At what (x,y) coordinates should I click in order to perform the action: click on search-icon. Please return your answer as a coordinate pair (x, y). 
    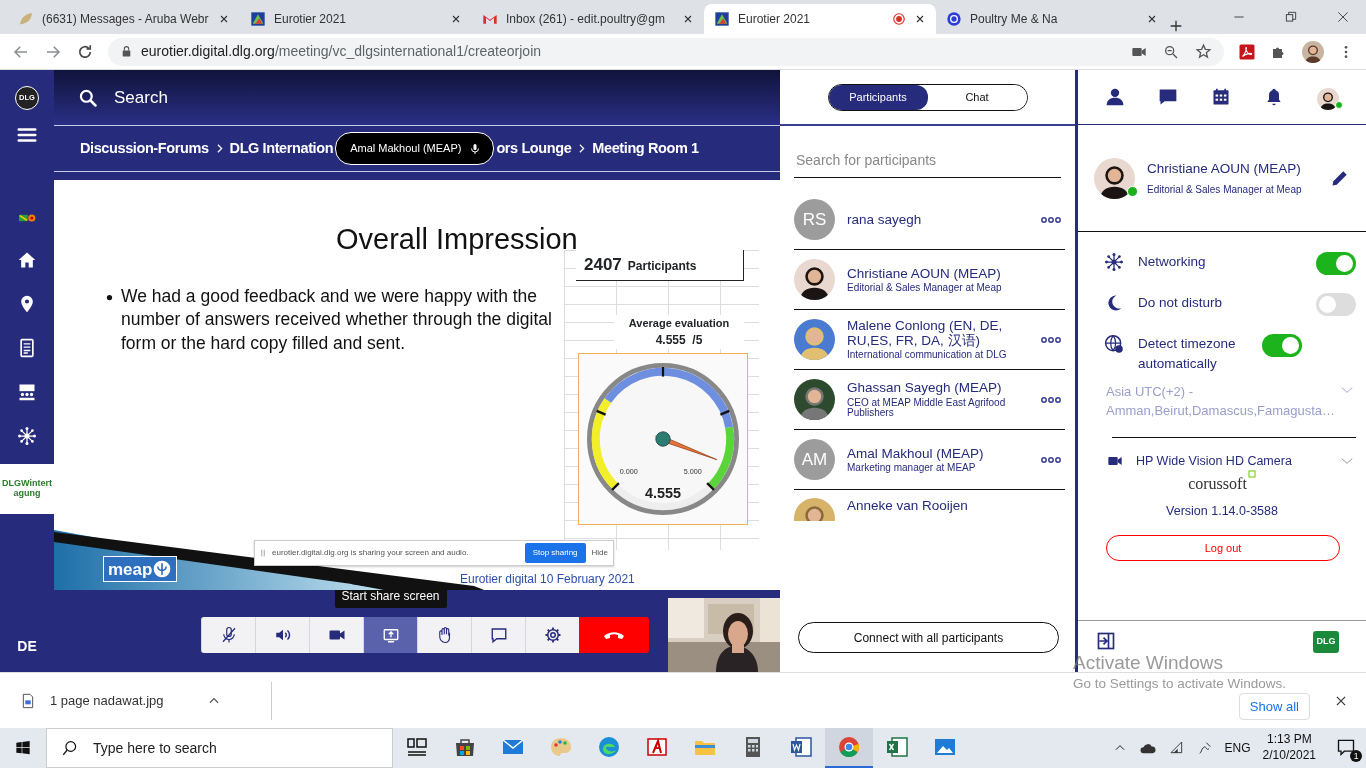
    Looking at the image, I should click on (88, 97).